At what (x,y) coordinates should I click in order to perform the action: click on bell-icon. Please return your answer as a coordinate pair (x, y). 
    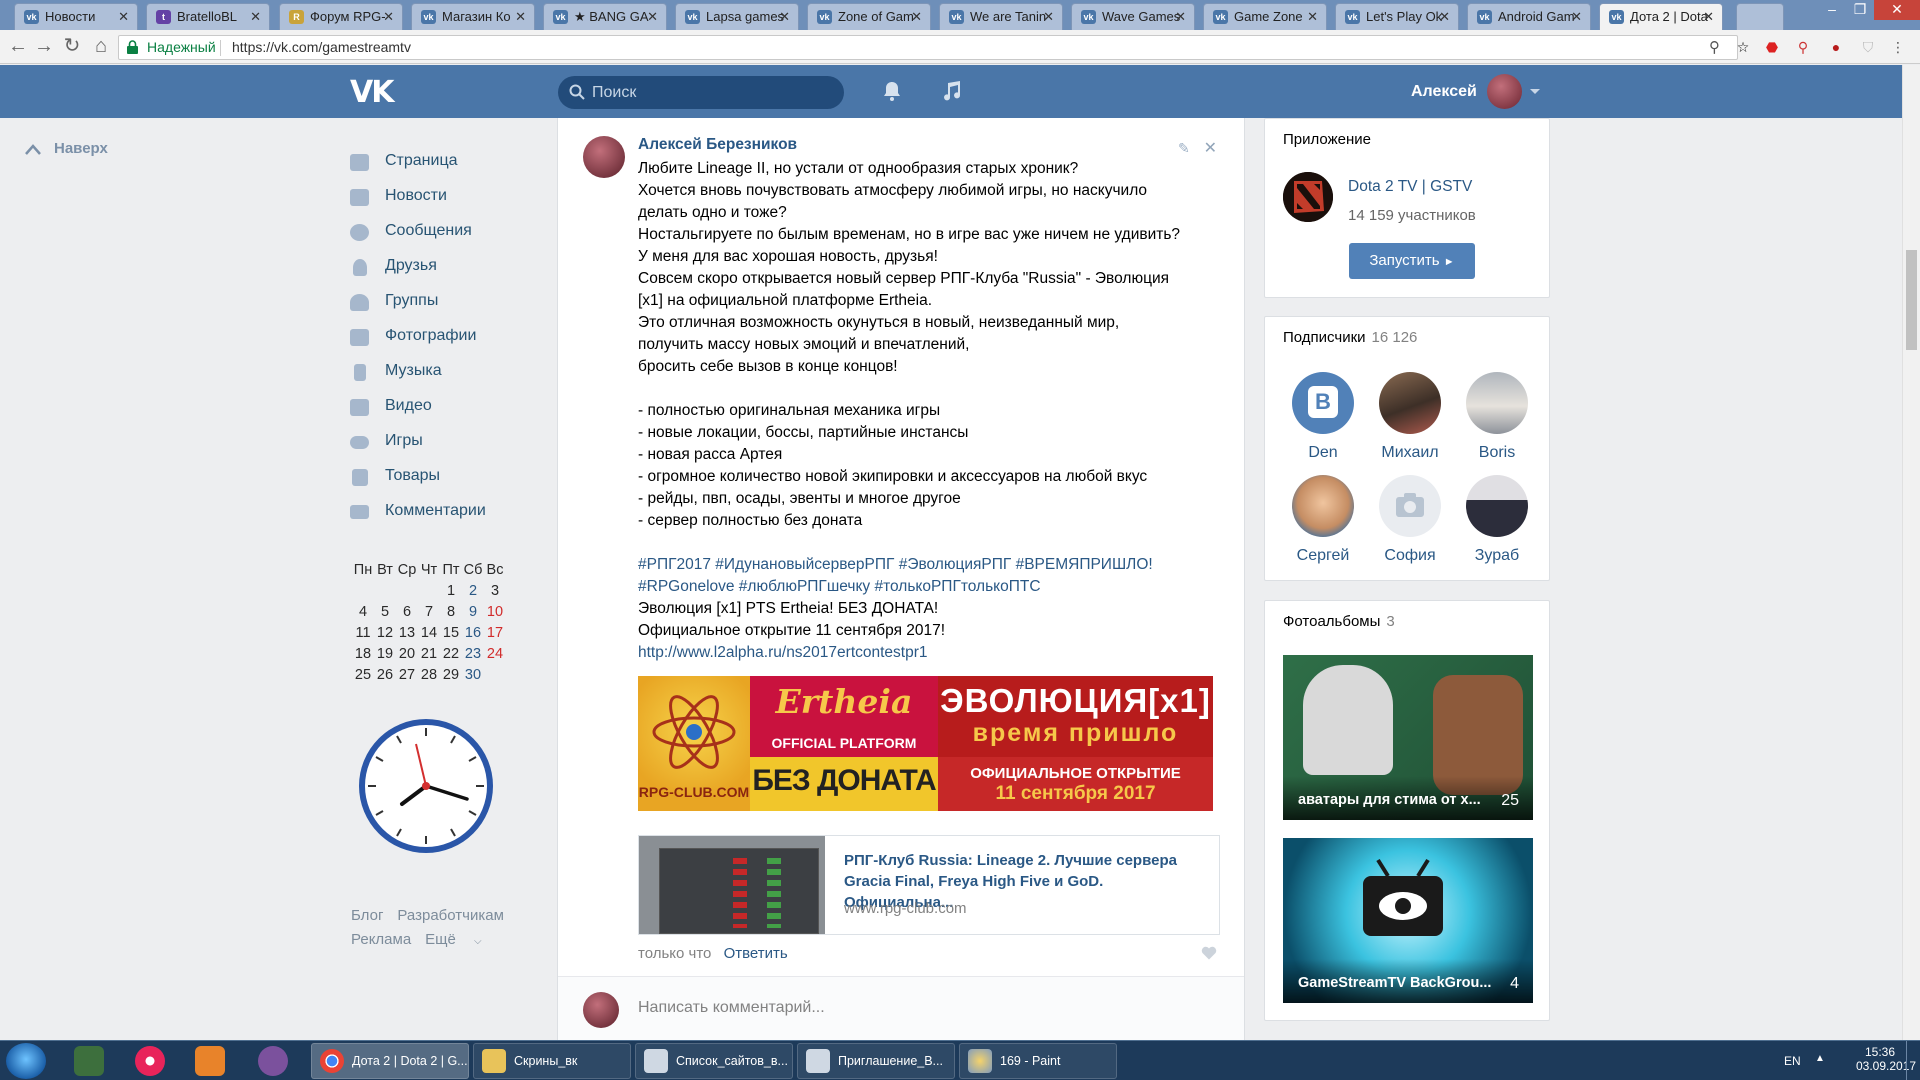
    Looking at the image, I should click on (892, 91).